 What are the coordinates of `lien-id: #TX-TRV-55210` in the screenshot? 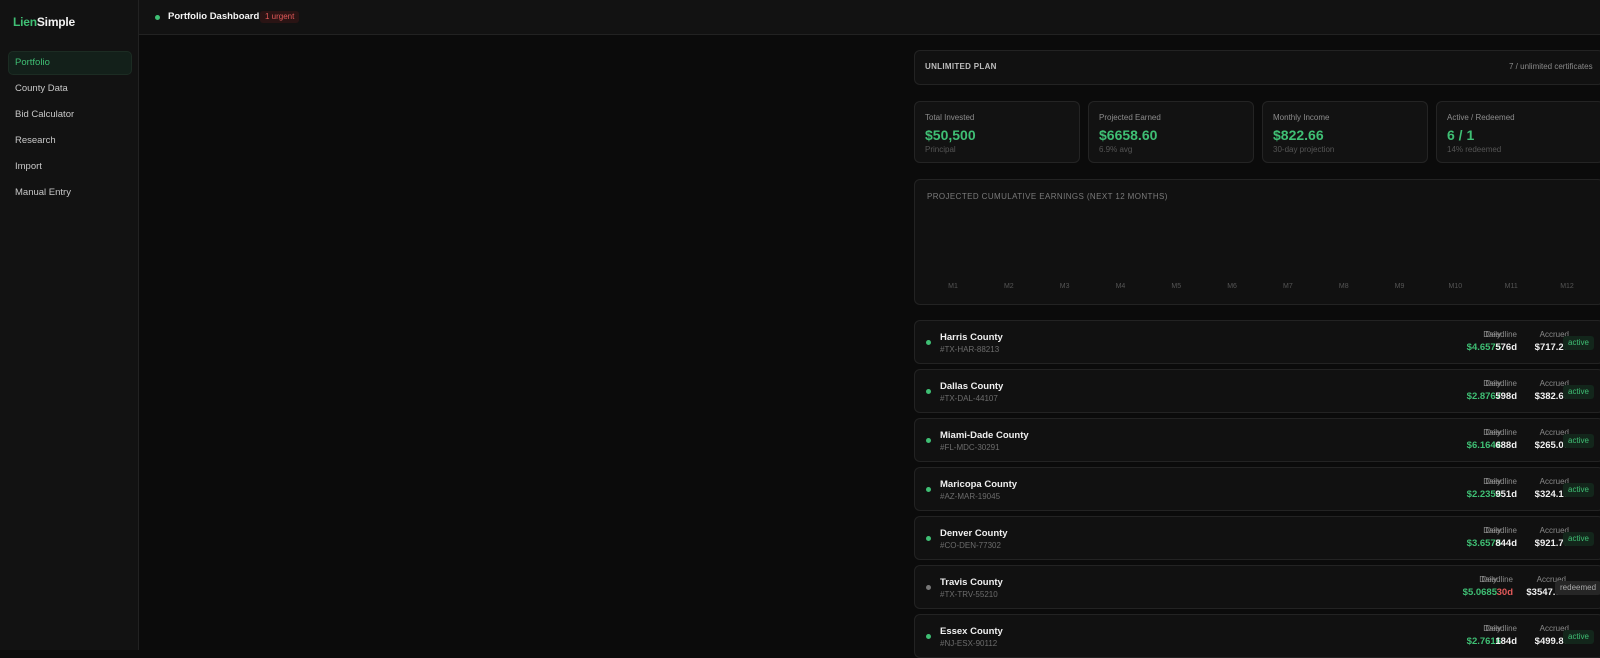 It's located at (969, 594).